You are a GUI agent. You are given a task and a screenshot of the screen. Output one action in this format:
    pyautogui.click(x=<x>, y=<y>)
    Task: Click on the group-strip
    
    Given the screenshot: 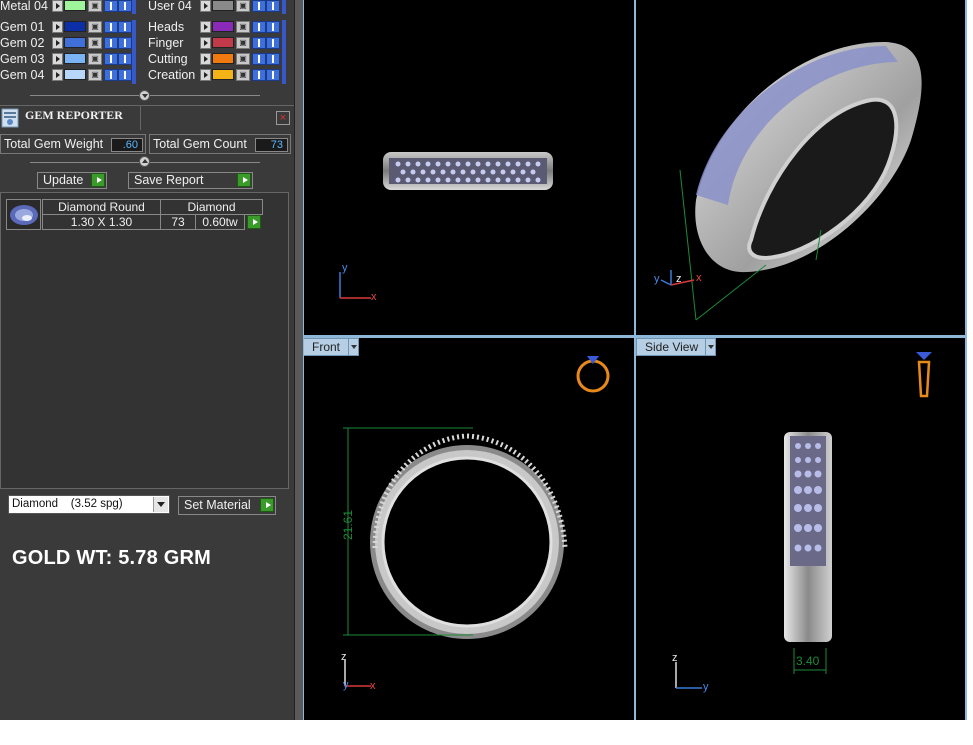 What is the action you would take?
    pyautogui.click(x=134, y=52)
    